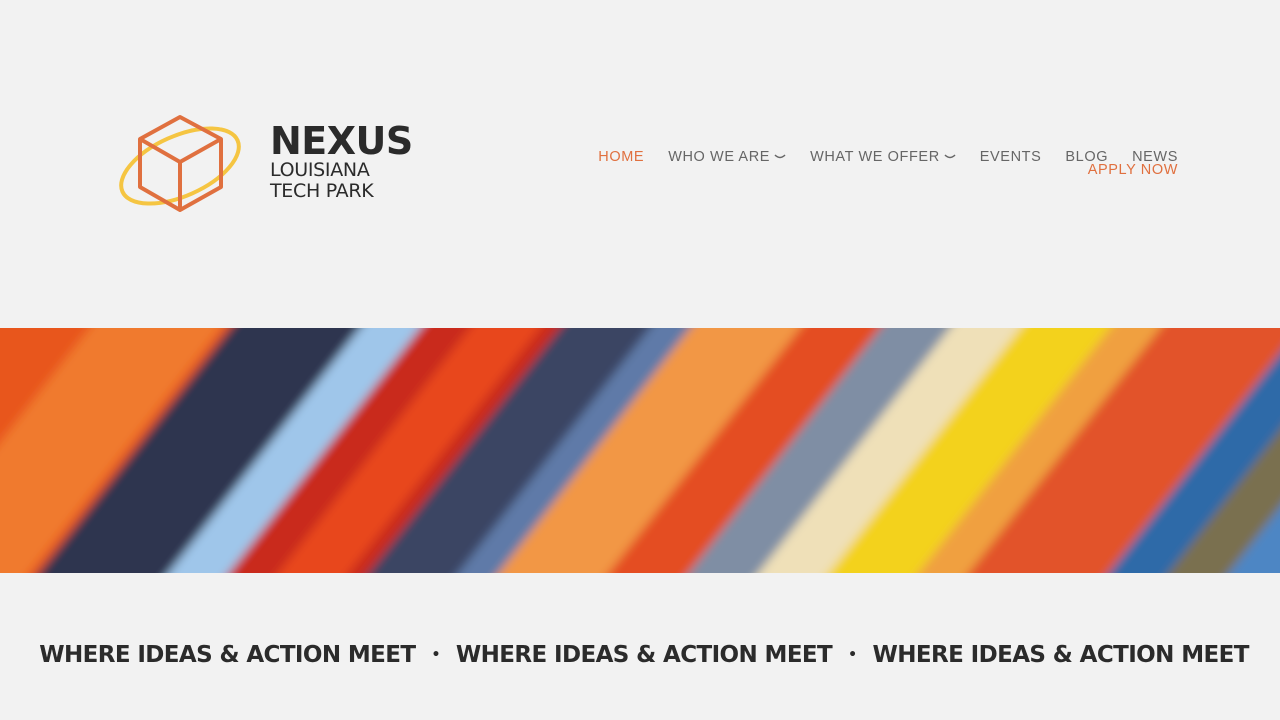 This screenshot has width=1280, height=720. I want to click on nav-item-events: EVENTS, so click(1011, 157).